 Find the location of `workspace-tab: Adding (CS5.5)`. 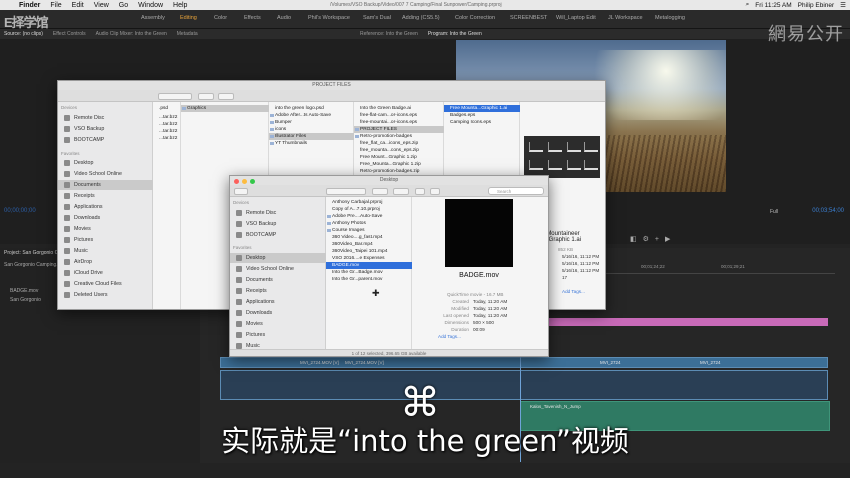

workspace-tab: Adding (CS5.5) is located at coordinates (421, 18).